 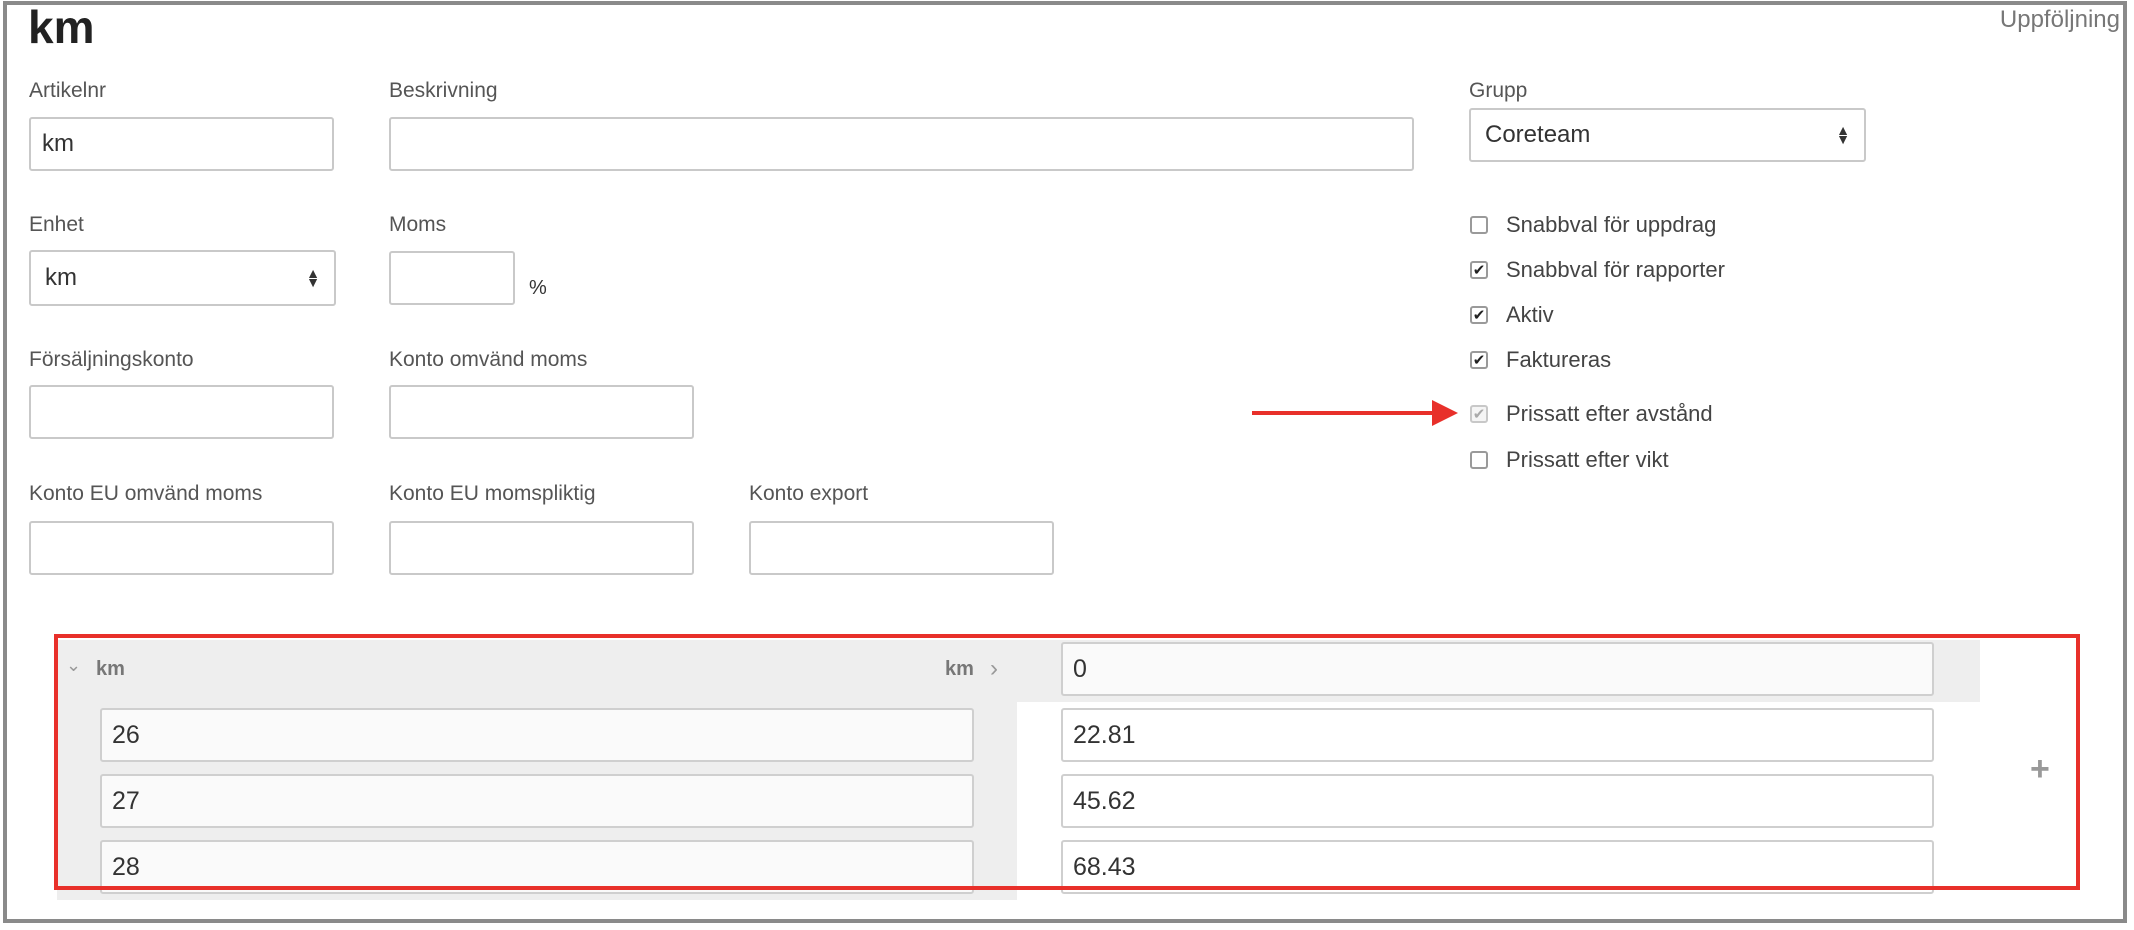 What do you see at coordinates (1611, 224) in the screenshot?
I see `checkbox-label: Snabbval för uppdrag` at bounding box center [1611, 224].